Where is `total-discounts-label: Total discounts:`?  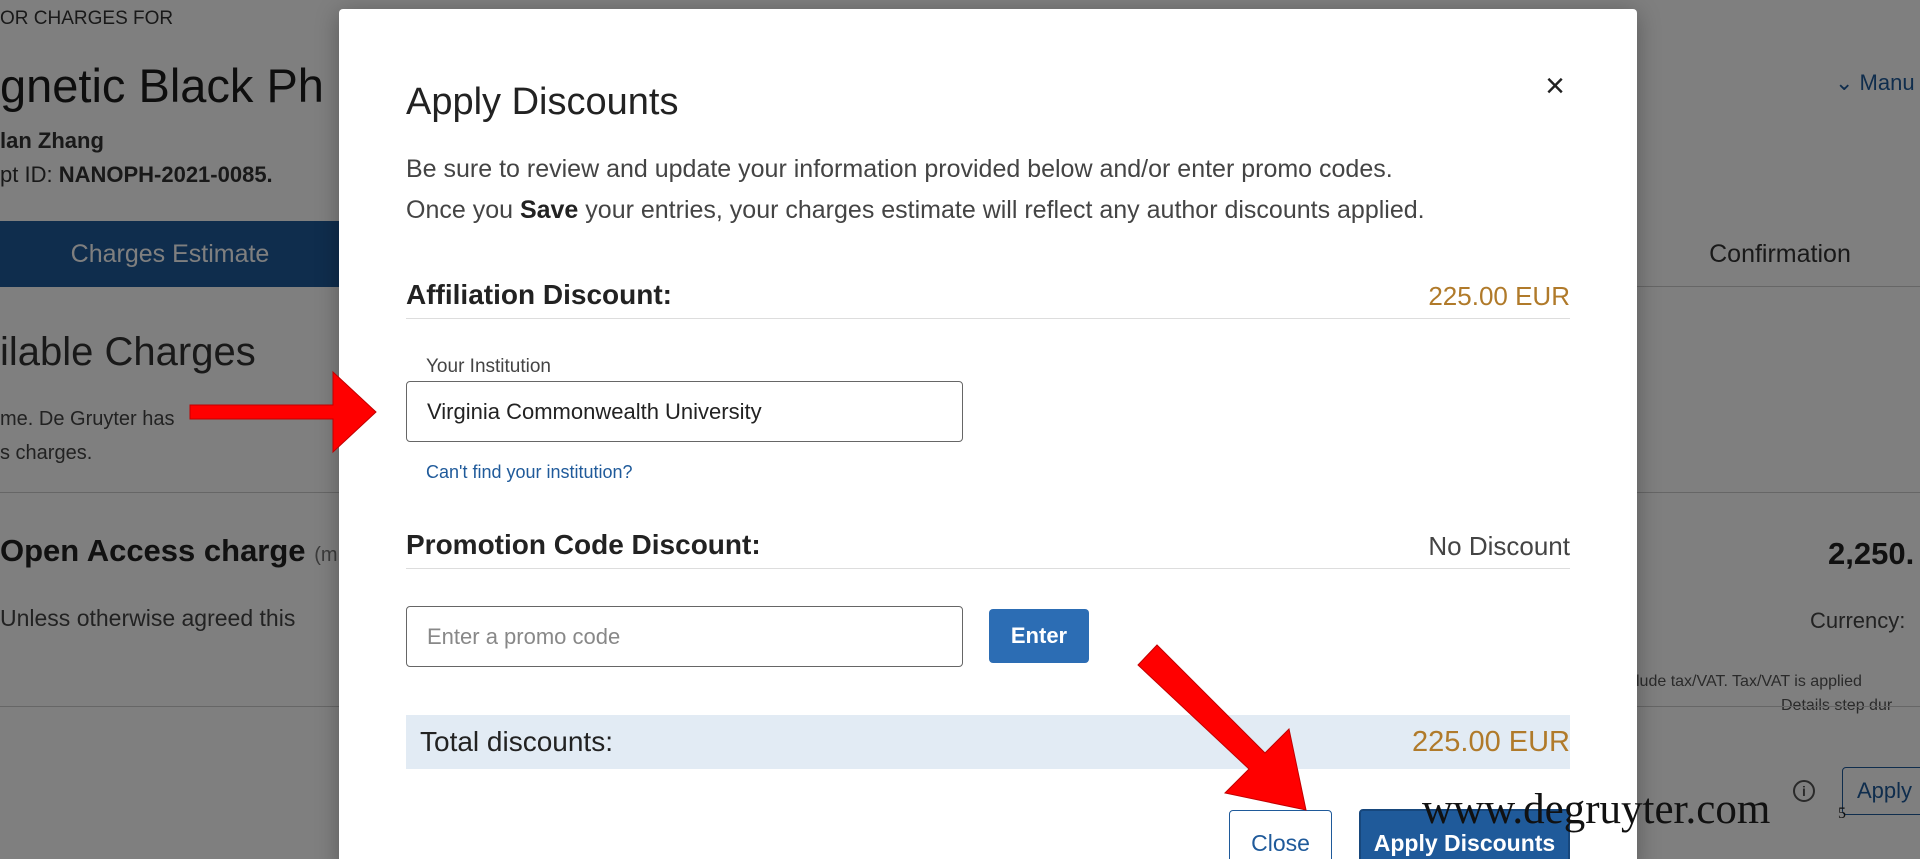 total-discounts-label: Total discounts: is located at coordinates (516, 741).